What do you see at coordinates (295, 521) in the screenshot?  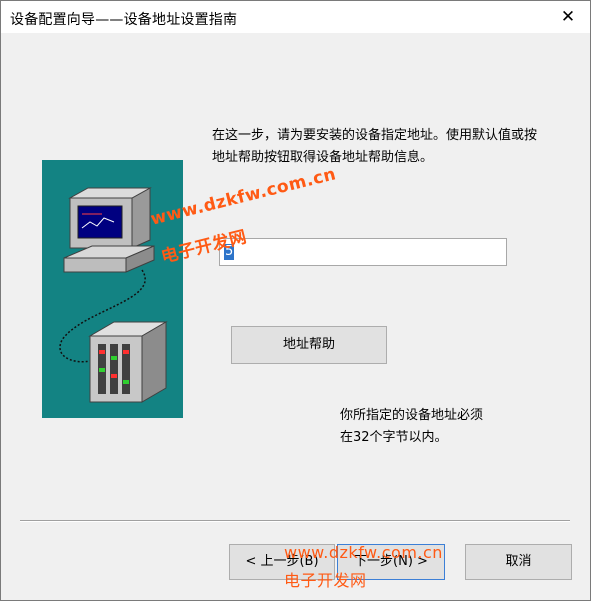 I see `divider` at bounding box center [295, 521].